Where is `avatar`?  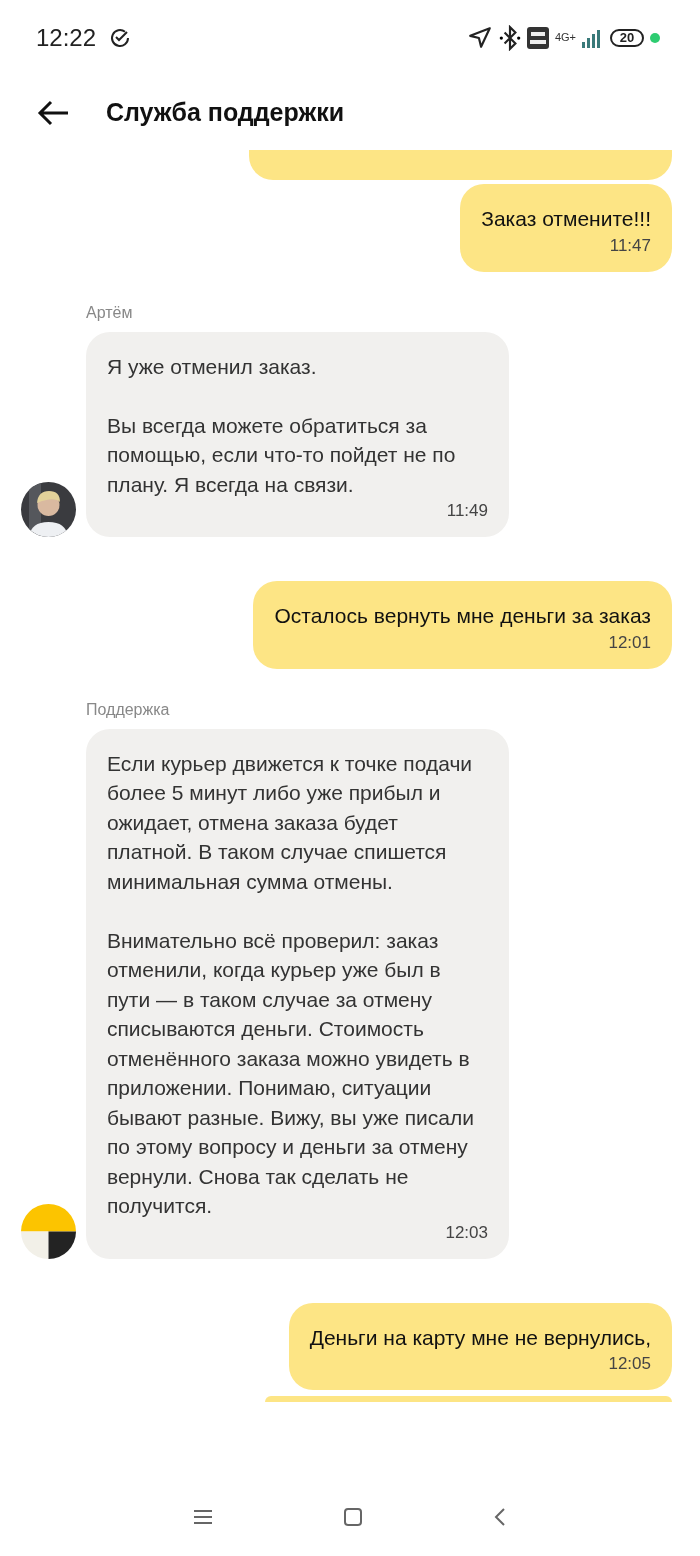 avatar is located at coordinates (48, 509).